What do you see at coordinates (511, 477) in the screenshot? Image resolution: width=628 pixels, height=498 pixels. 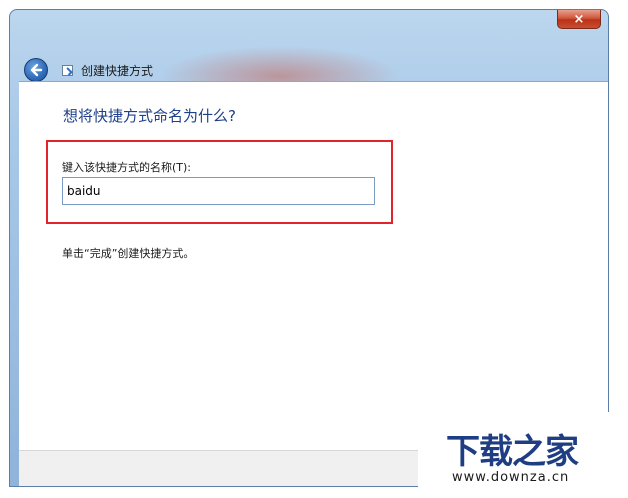 I see `watermark-url: www.downza.cn` at bounding box center [511, 477].